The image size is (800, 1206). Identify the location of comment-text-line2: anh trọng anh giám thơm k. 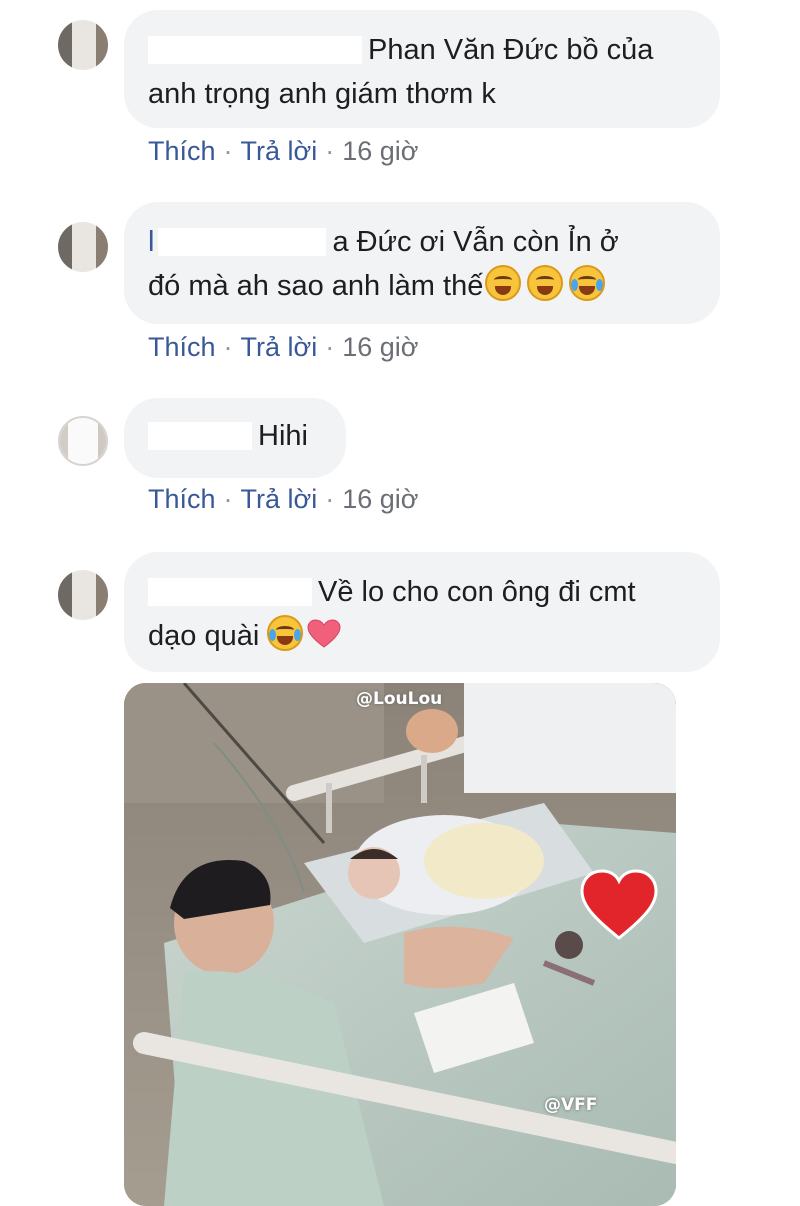
(322, 94).